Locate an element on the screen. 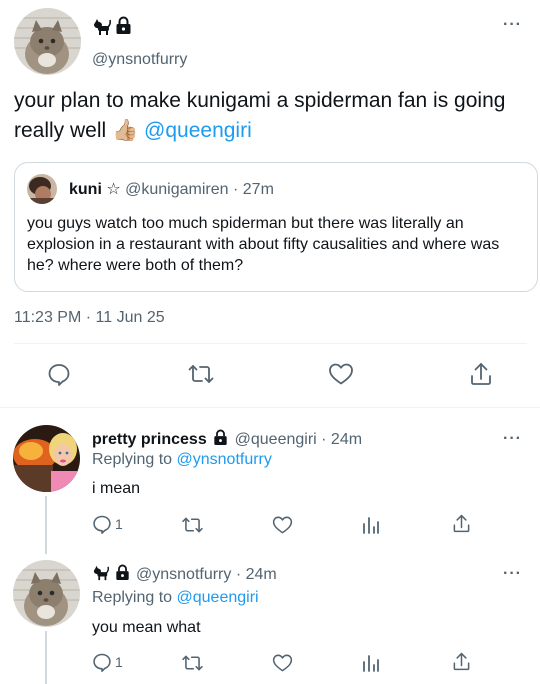 This screenshot has height=684, width=540. quoted-name: kuni ☆ is located at coordinates (95, 189).